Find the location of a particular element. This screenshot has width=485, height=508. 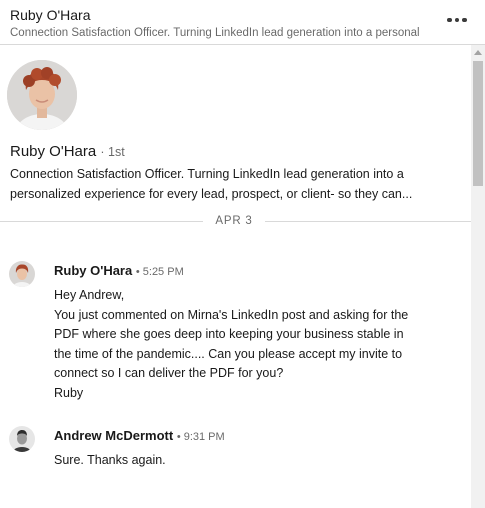

message-sender-name: Andrew McDermott is located at coordinates (113, 435).